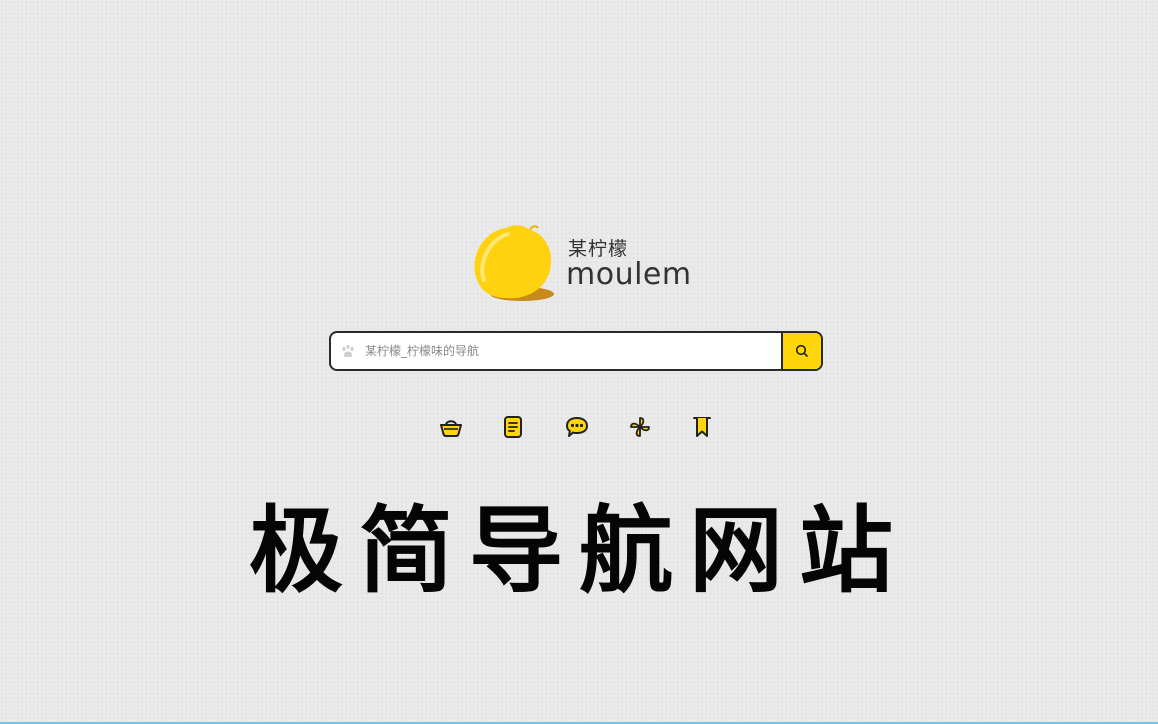  I want to click on video-caption: 极简导航网站, so click(578, 551).